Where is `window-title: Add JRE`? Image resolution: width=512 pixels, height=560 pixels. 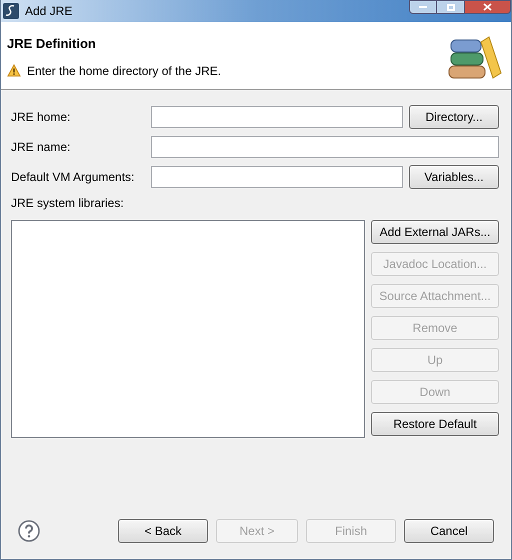 window-title: Add JRE is located at coordinates (48, 11).